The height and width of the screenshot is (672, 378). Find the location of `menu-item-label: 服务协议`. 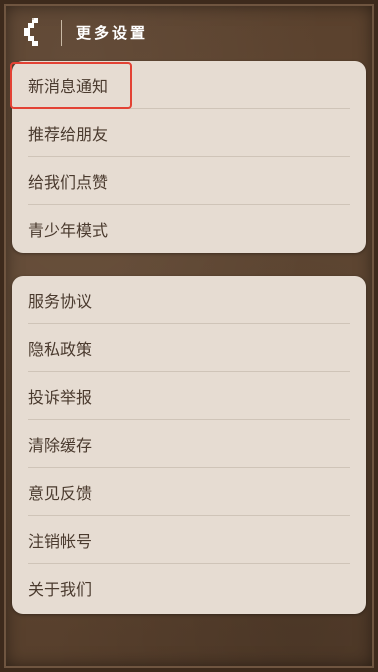

menu-item-label: 服务协议 is located at coordinates (60, 301).